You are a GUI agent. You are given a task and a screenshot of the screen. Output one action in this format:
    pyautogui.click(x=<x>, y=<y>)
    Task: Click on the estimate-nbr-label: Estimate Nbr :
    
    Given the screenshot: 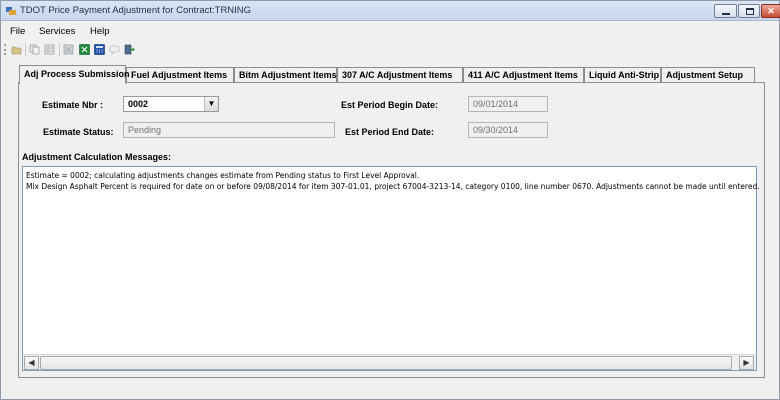 What is the action you would take?
    pyautogui.click(x=73, y=105)
    